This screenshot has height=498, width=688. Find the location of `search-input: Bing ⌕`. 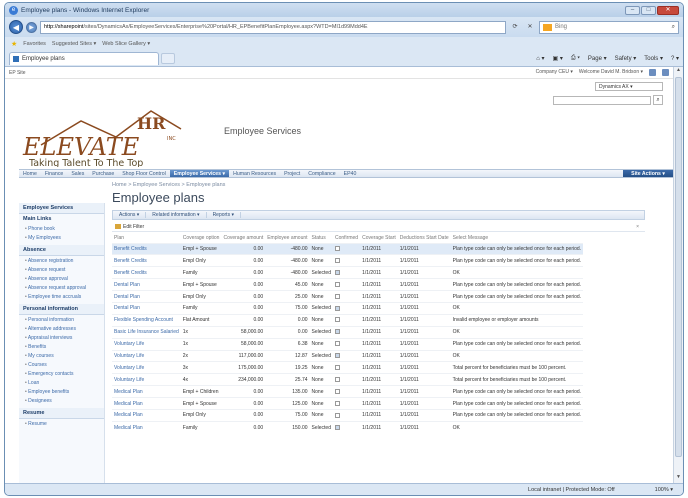

search-input: Bing ⌕ is located at coordinates (609, 27).